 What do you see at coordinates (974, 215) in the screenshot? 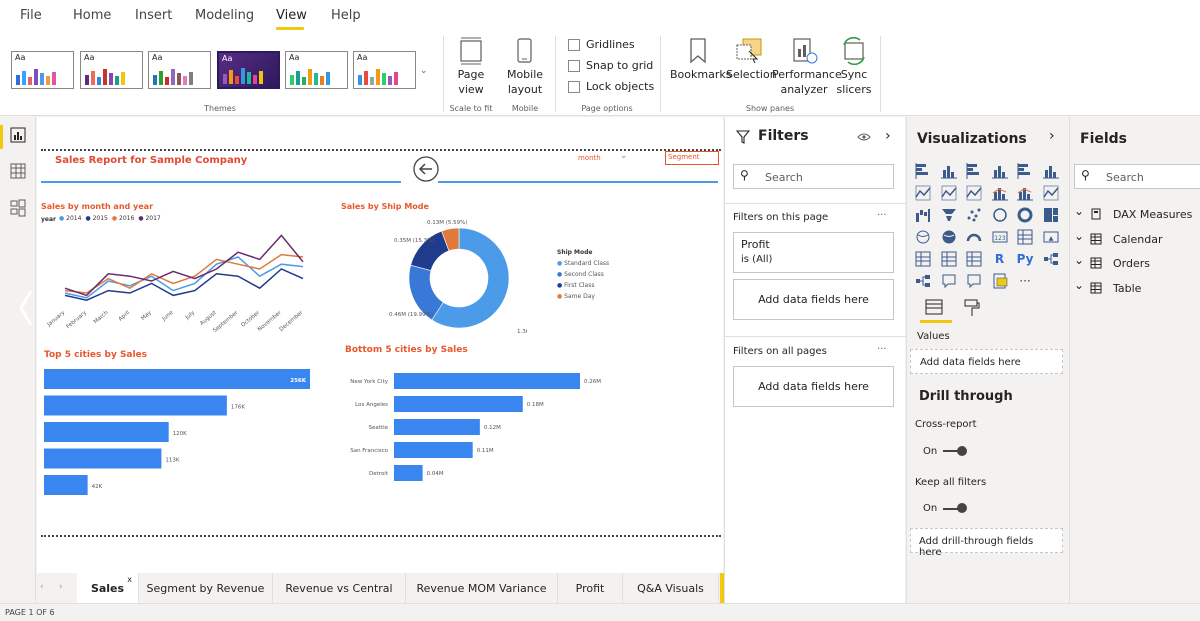
I see `scatter-icon` at bounding box center [974, 215].